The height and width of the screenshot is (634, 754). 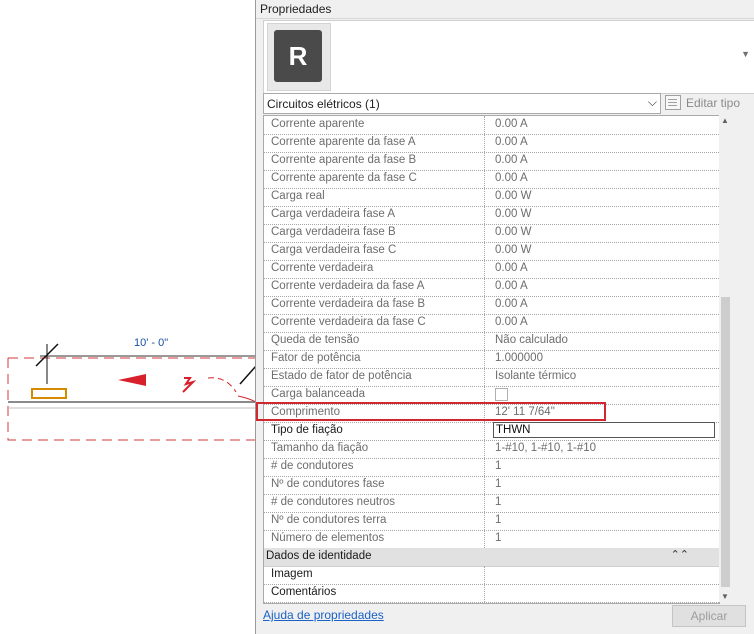 I want to click on type-selector-dropdown: Circuitos elétricos (1) ⌵, so click(x=462, y=103).